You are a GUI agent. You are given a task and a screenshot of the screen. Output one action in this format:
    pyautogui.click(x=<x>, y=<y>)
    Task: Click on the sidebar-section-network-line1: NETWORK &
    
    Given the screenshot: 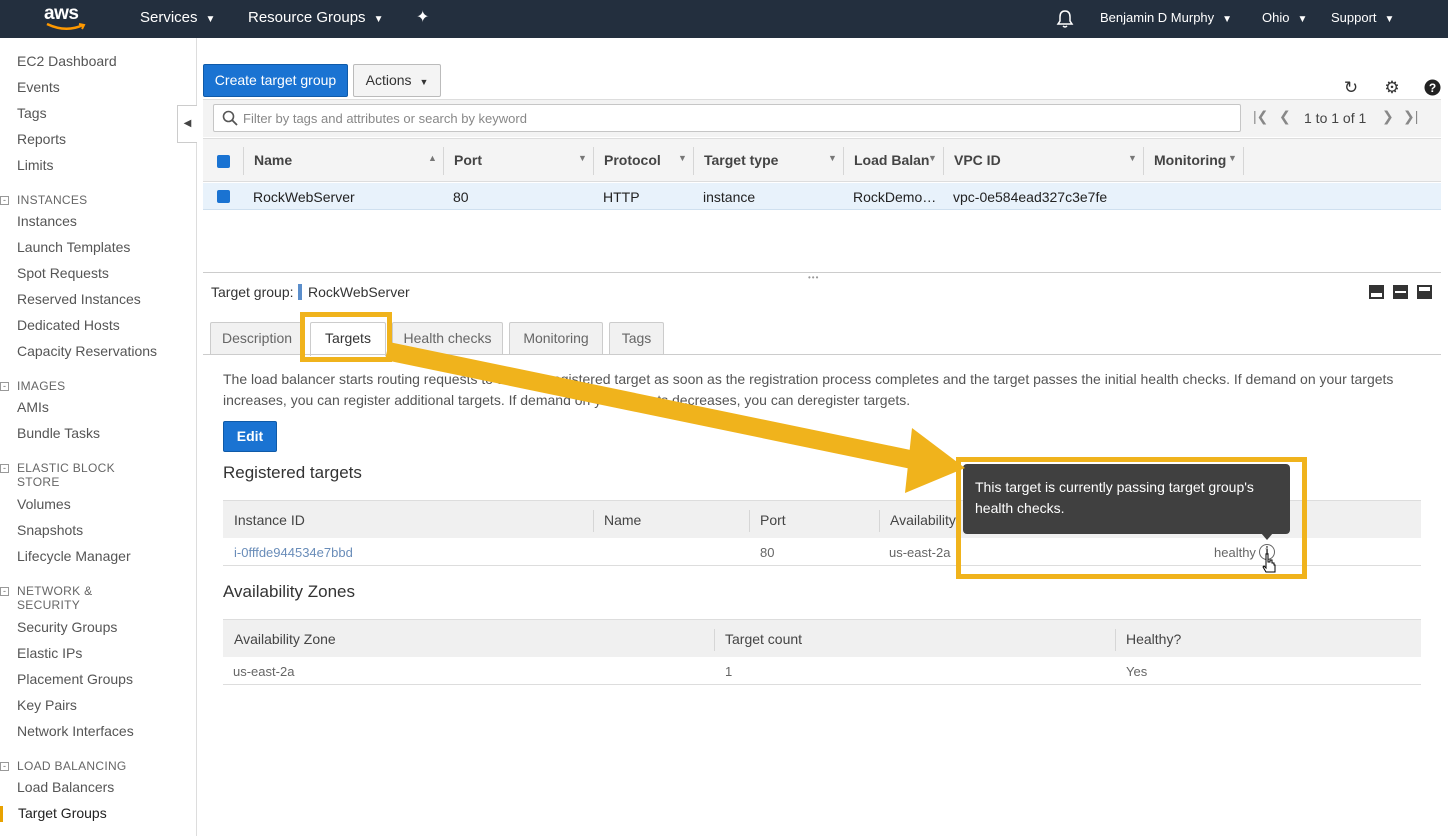 What is the action you would take?
    pyautogui.click(x=55, y=591)
    